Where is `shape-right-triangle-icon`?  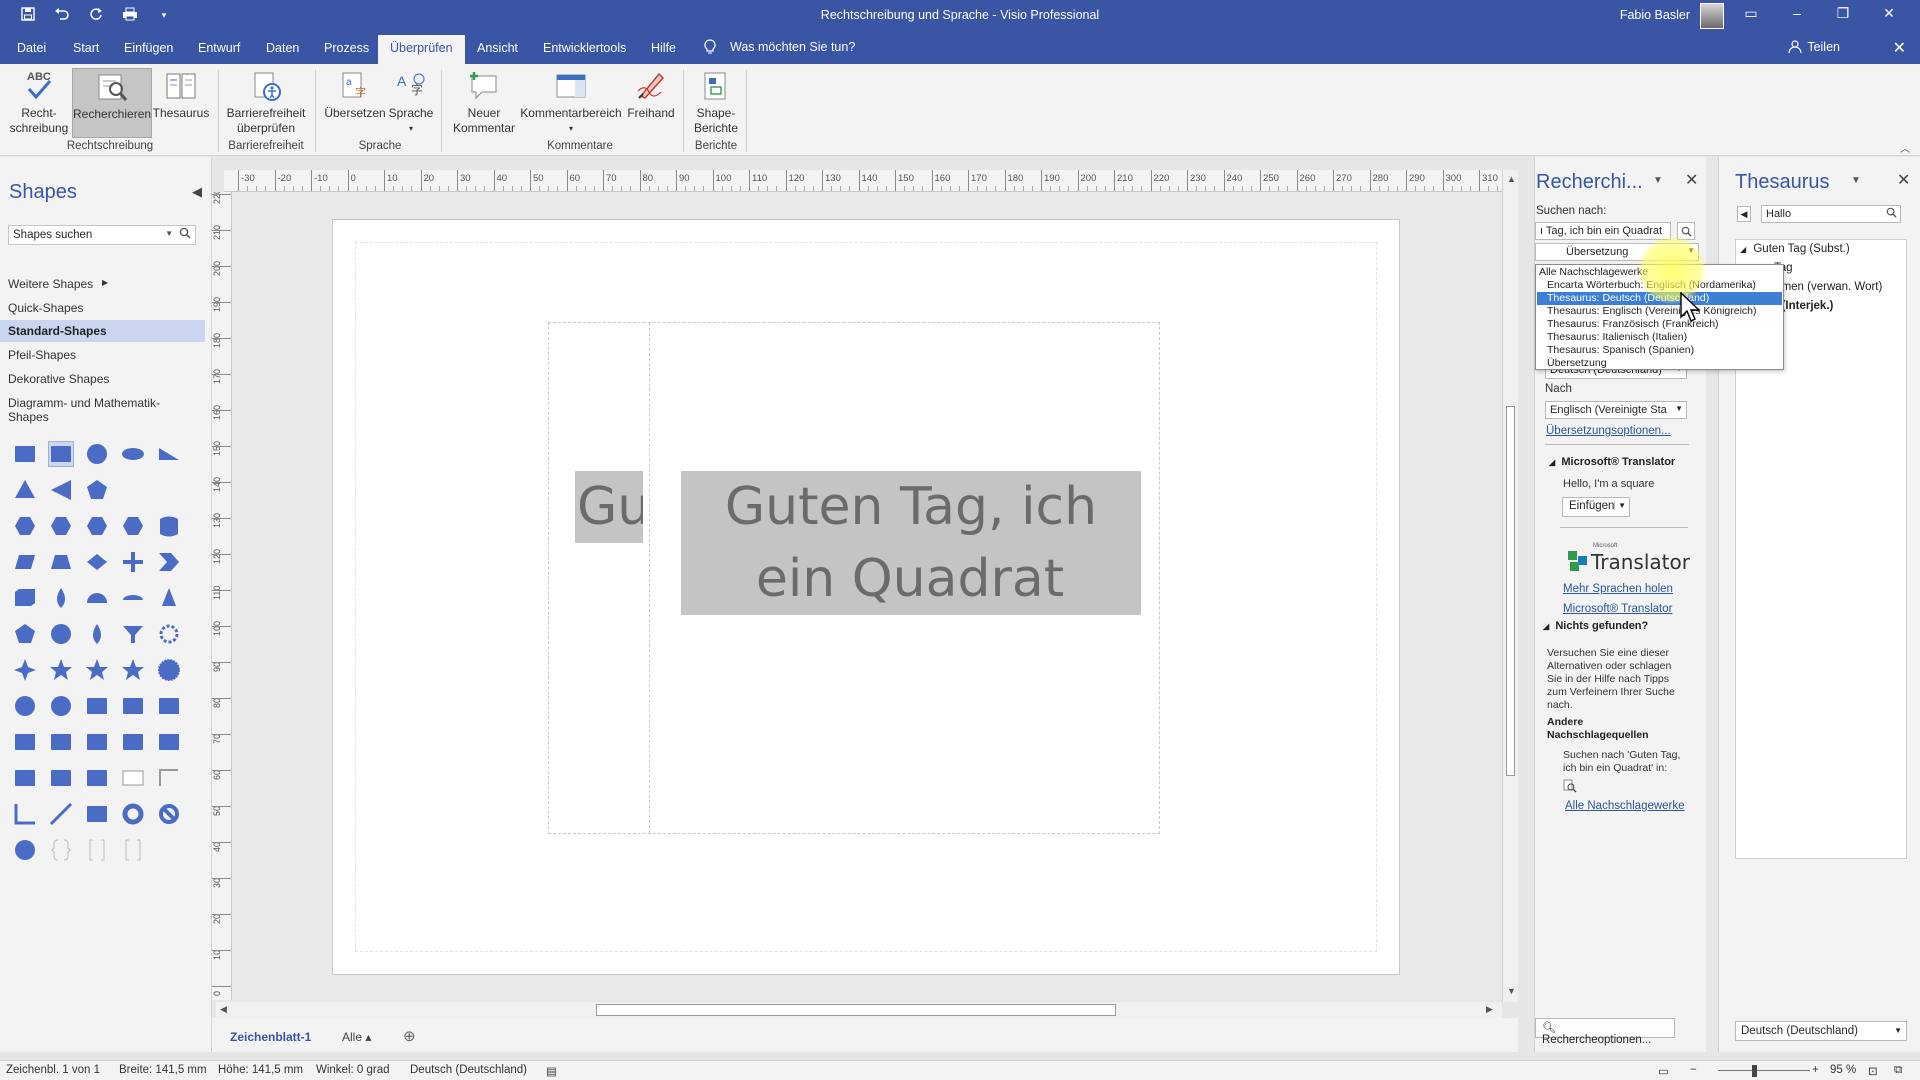 shape-right-triangle-icon is located at coordinates (169, 454).